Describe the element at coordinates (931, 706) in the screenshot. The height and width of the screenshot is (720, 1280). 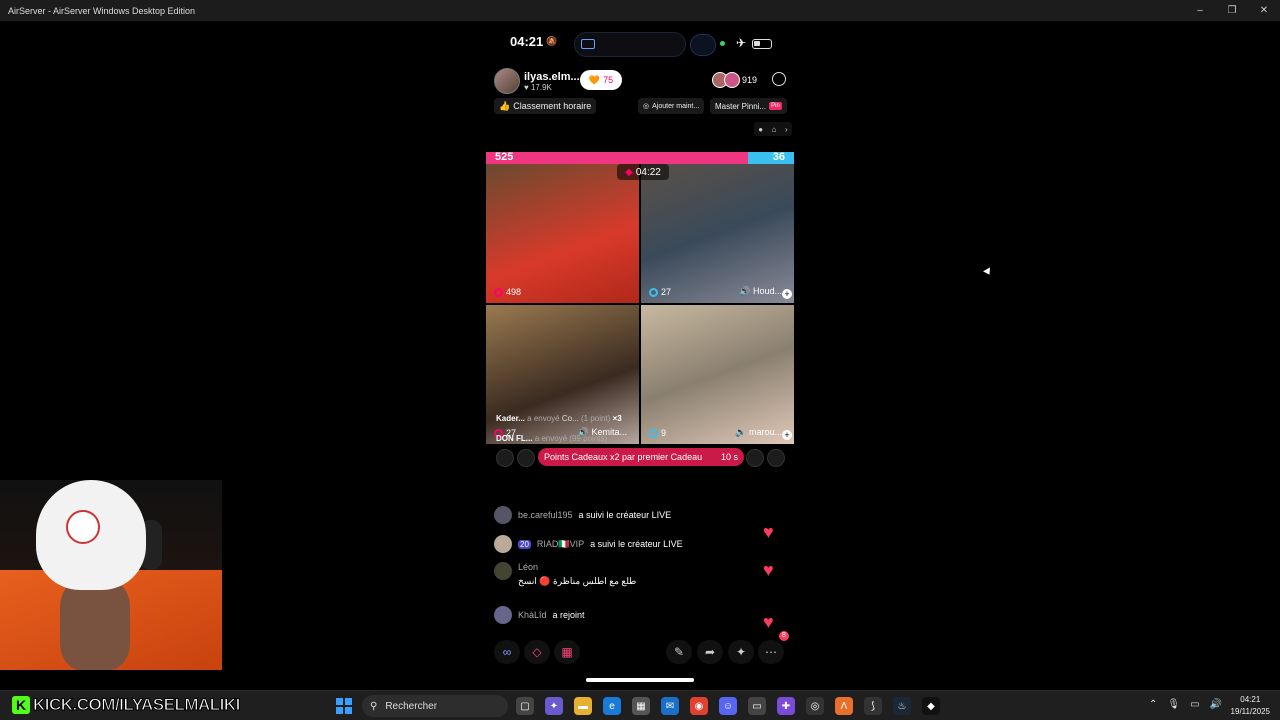
I see `capcut-icon: ◆` at that location.